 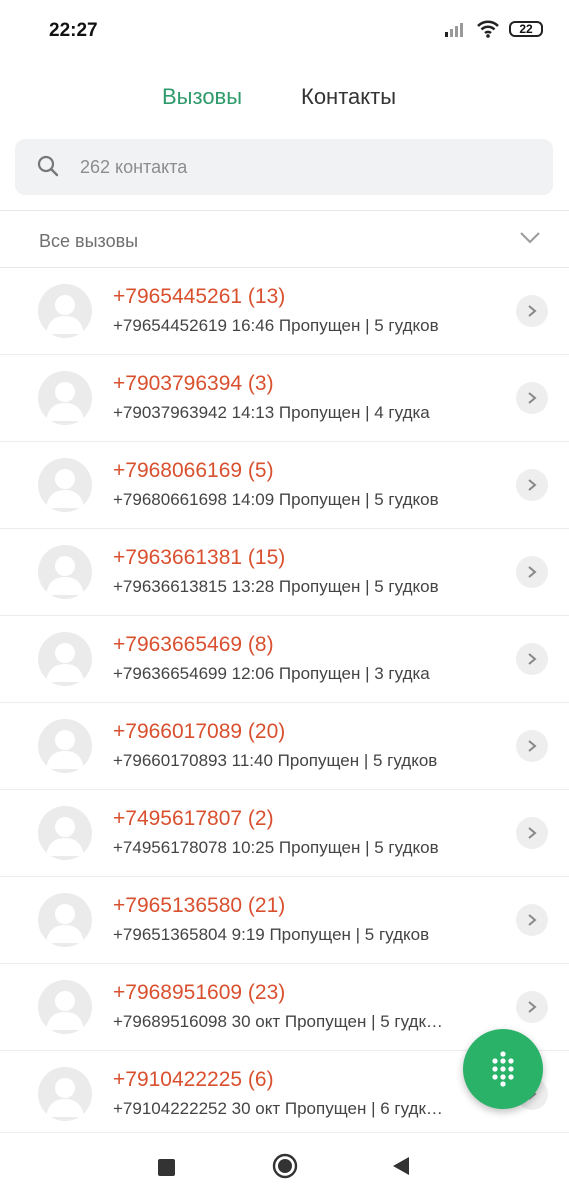 I want to click on home-circle-icon, so click(x=285, y=1166).